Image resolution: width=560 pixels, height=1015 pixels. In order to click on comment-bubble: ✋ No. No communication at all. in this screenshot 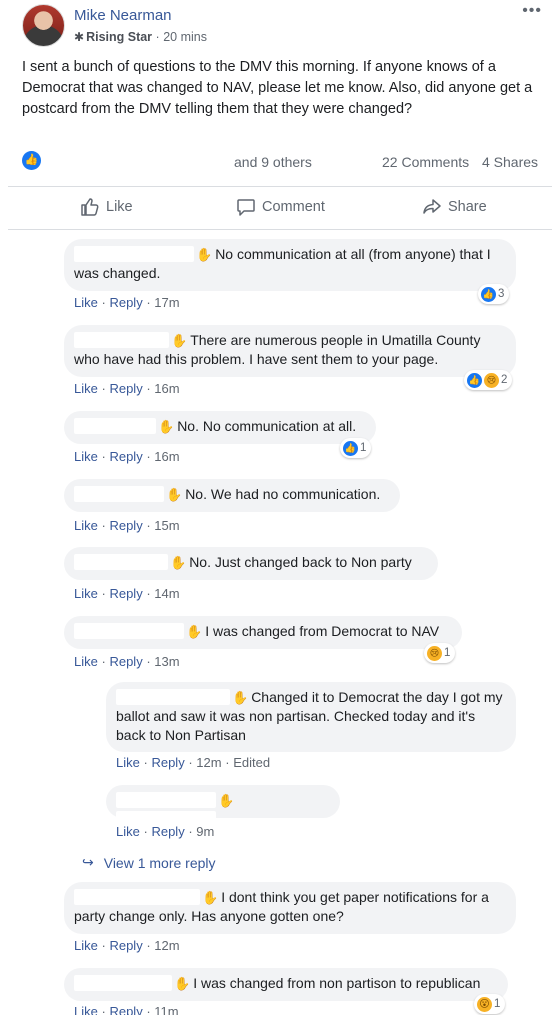, I will do `click(220, 427)`.